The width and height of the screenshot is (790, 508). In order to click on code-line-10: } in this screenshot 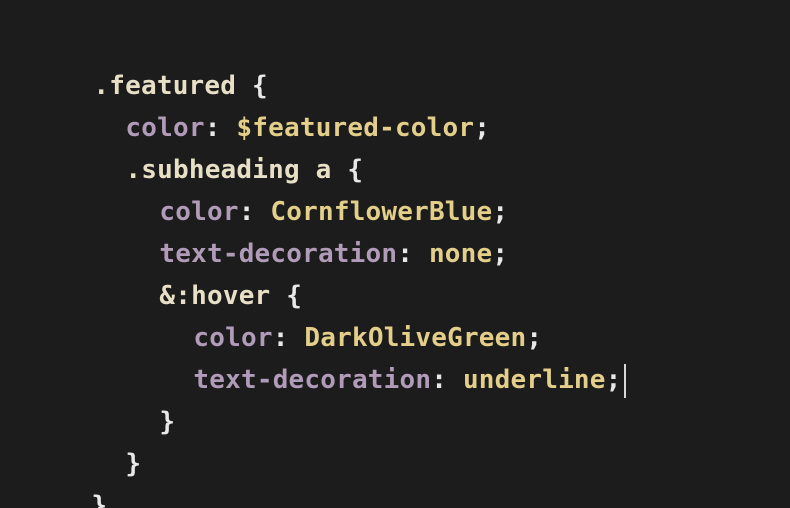, I will do `click(101, 441)`.